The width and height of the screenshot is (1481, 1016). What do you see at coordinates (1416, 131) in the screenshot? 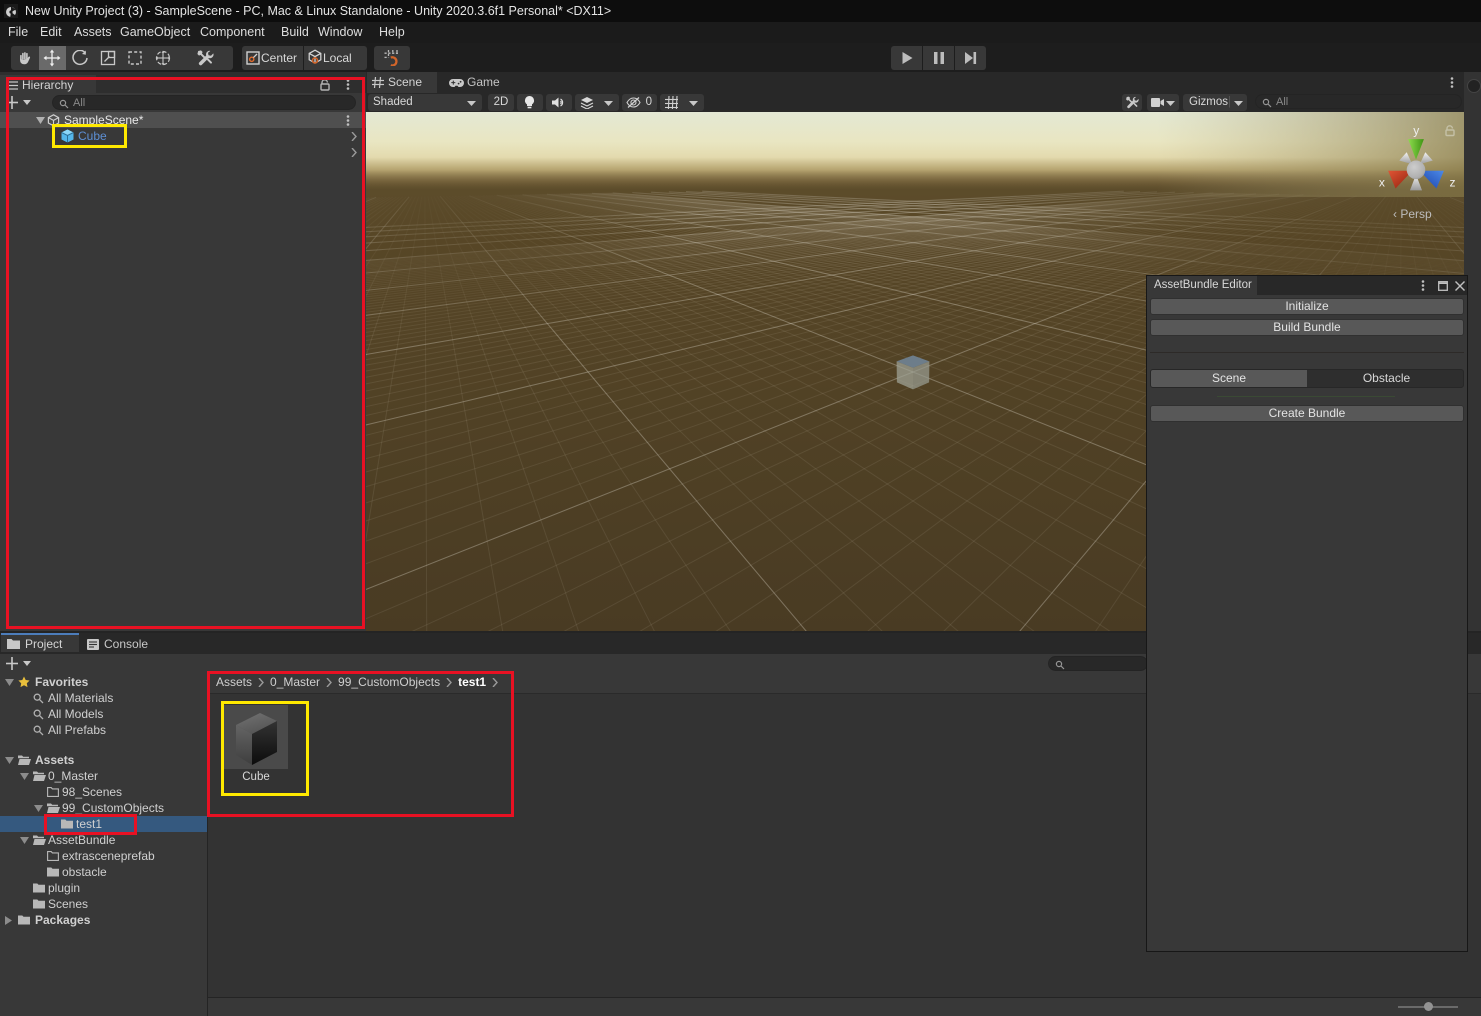
I see `svg-text: y` at bounding box center [1416, 131].